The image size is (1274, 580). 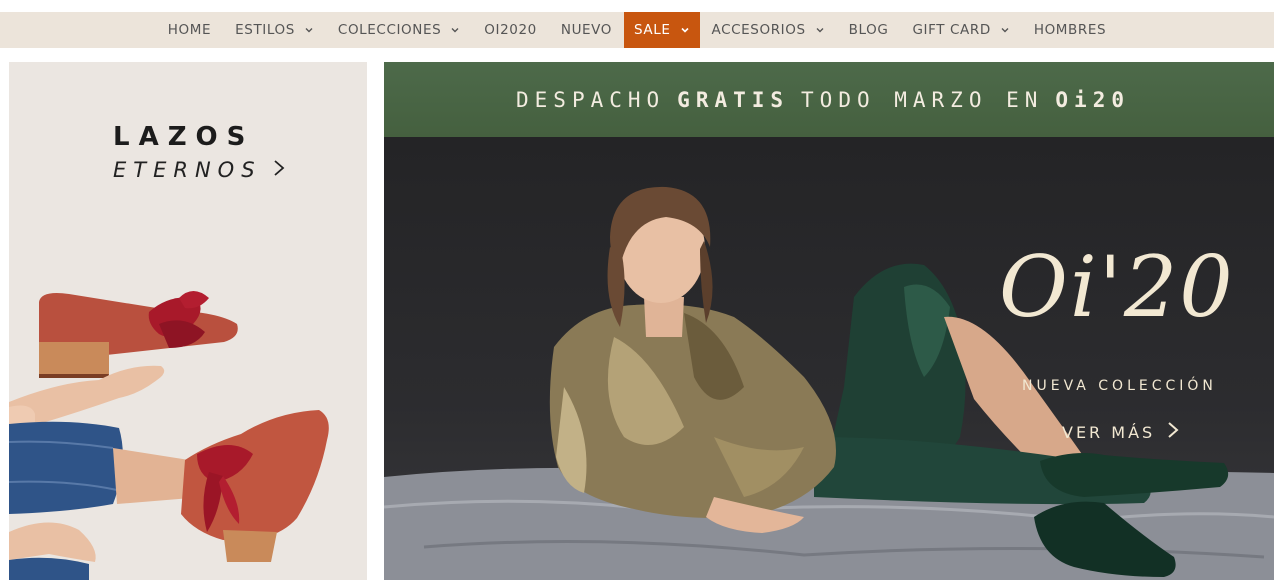 I want to click on nav-item-home: HOME, so click(x=189, y=30).